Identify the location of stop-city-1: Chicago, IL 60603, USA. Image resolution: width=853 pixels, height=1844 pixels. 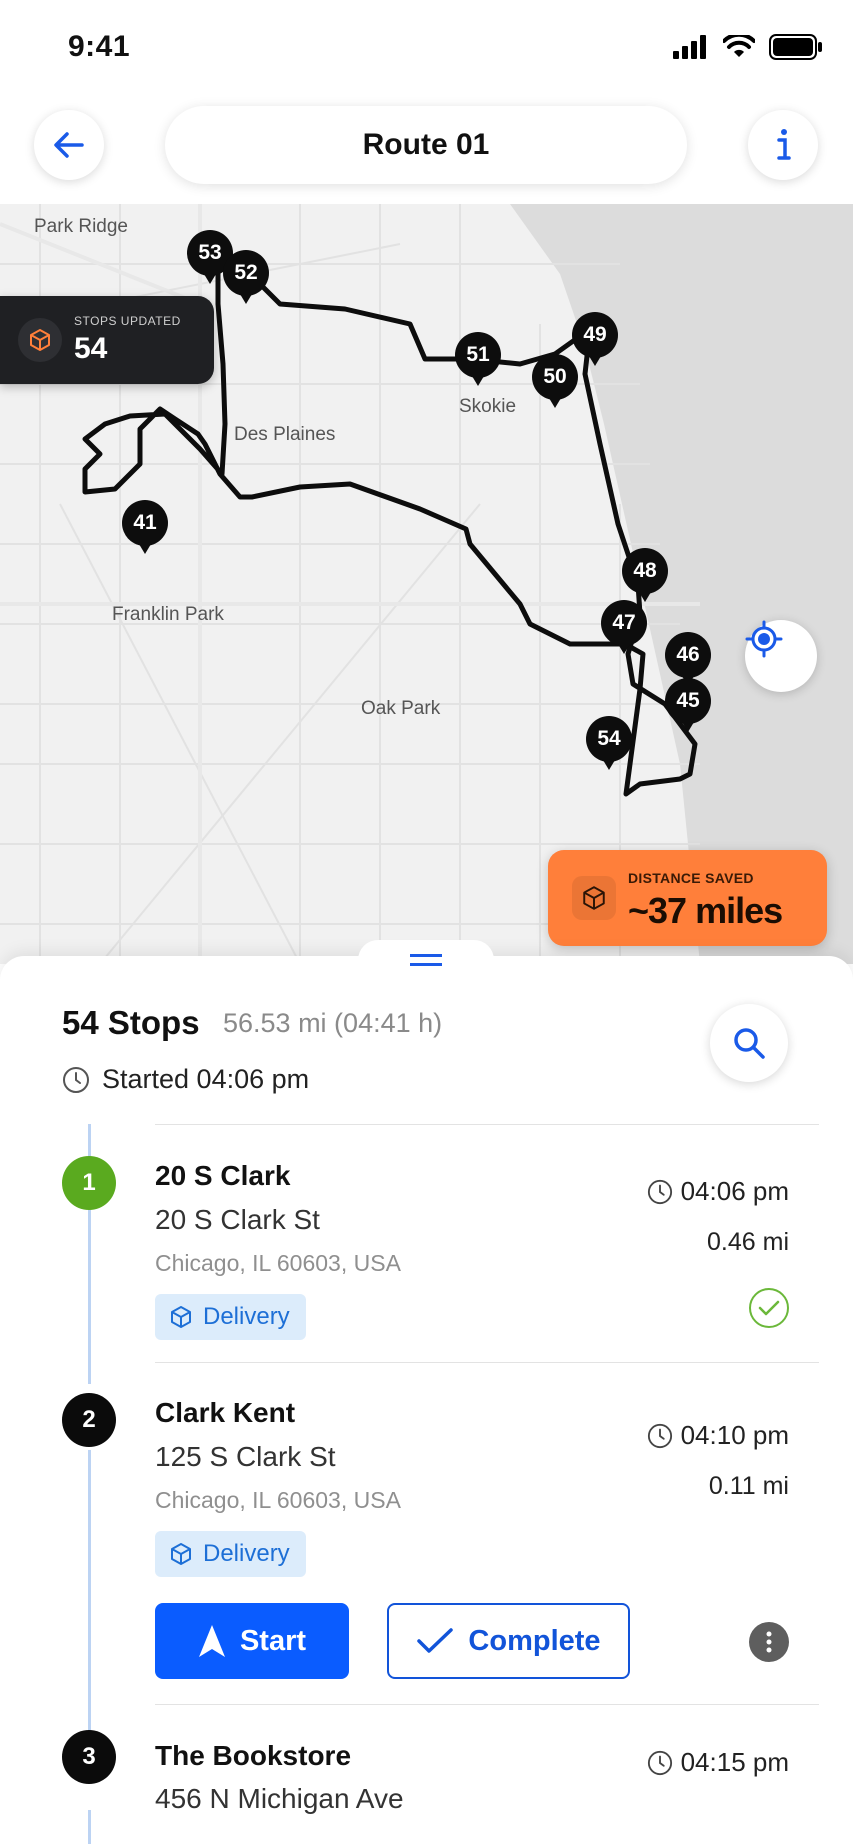
(278, 1263).